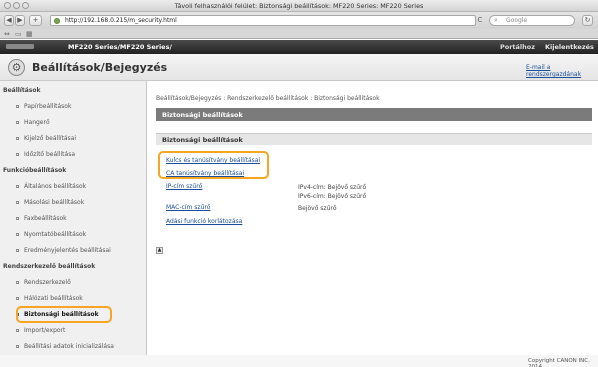 The width and height of the screenshot is (598, 367). What do you see at coordinates (317, 208) in the screenshot?
I see `mac-filter-status: Bejövő szűrő` at bounding box center [317, 208].